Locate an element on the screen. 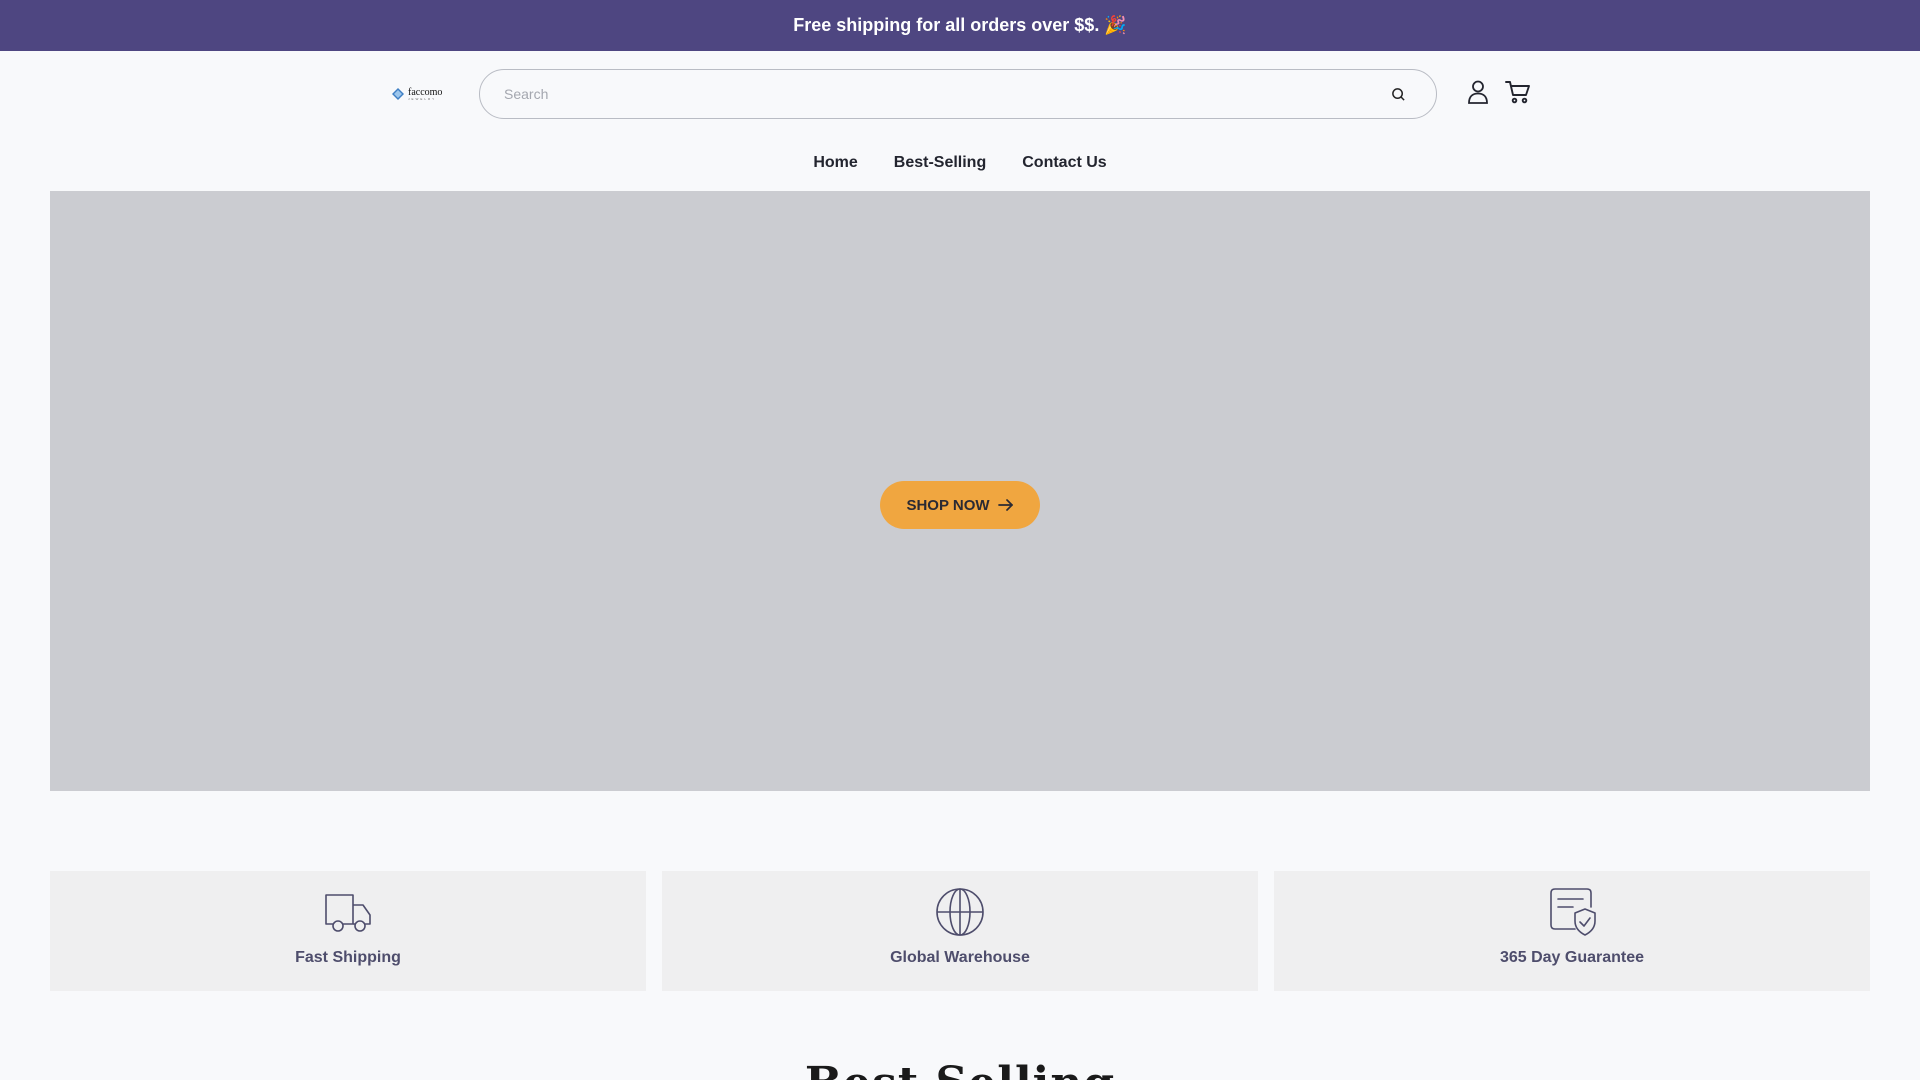 The width and height of the screenshot is (1920, 1080). announcement-text: Free shipping for all orders over $$. 🎉 is located at coordinates (960, 25).